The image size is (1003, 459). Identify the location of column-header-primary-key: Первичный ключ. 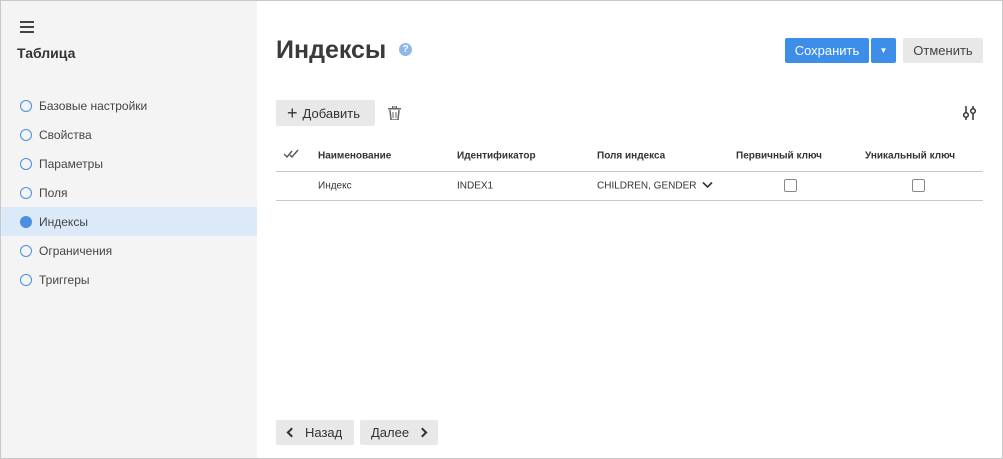
(779, 155).